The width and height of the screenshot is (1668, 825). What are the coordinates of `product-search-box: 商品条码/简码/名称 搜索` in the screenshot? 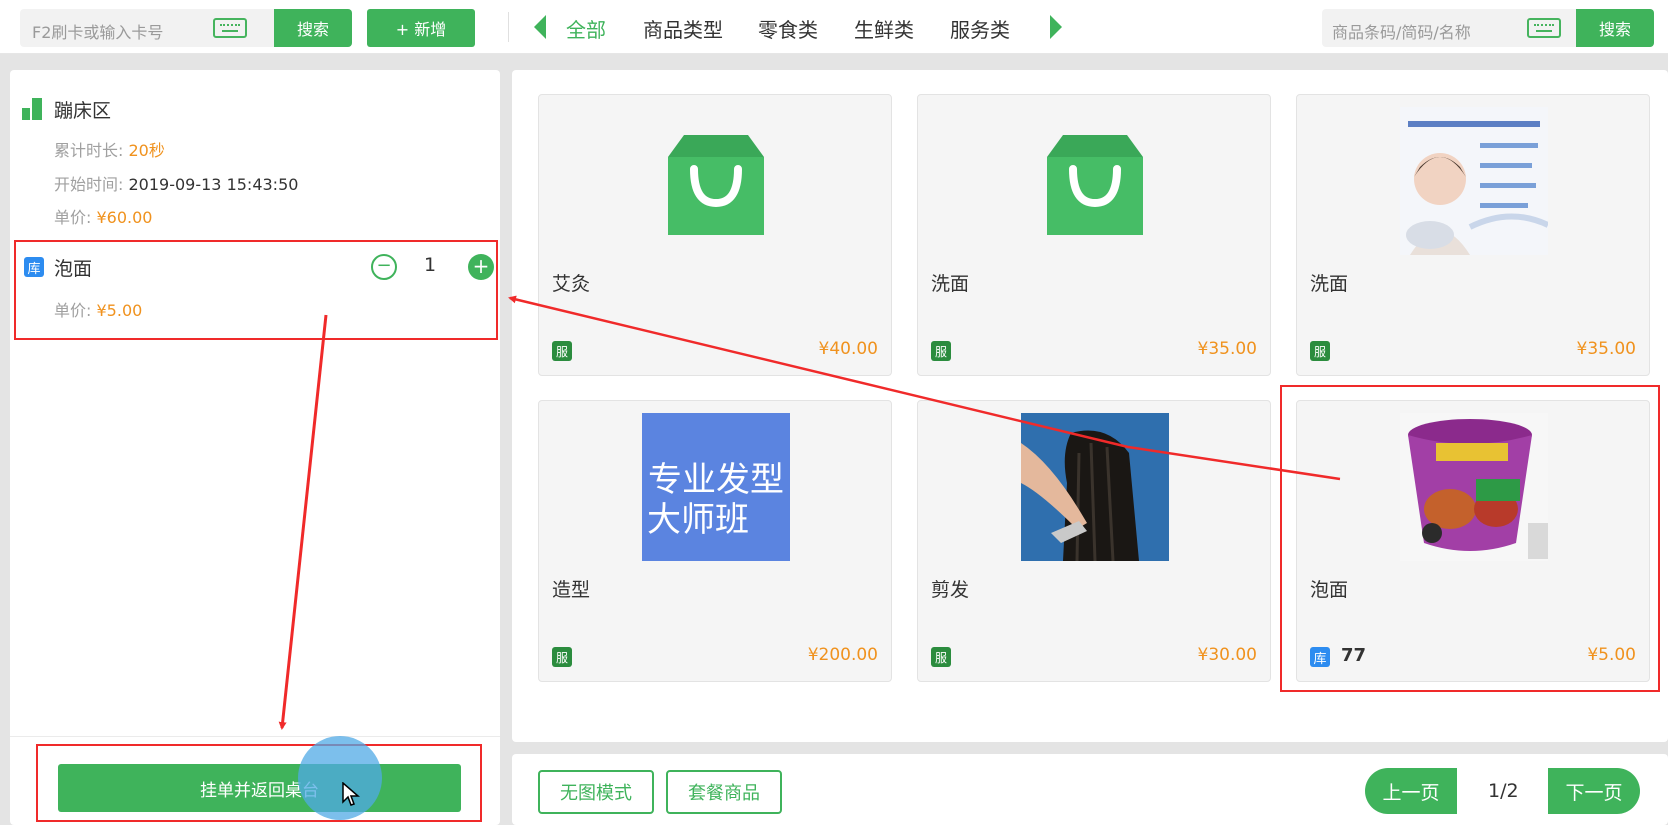 It's located at (1488, 28).